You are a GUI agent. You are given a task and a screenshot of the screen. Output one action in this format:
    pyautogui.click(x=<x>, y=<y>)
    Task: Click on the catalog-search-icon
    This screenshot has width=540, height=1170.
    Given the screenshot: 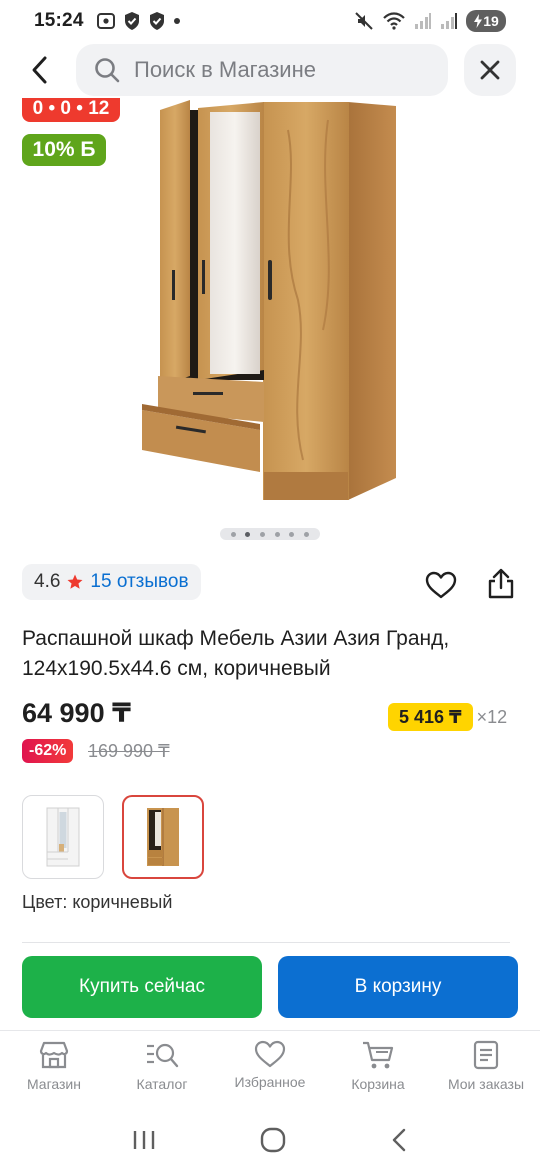 What is the action you would take?
    pyautogui.click(x=163, y=1055)
    